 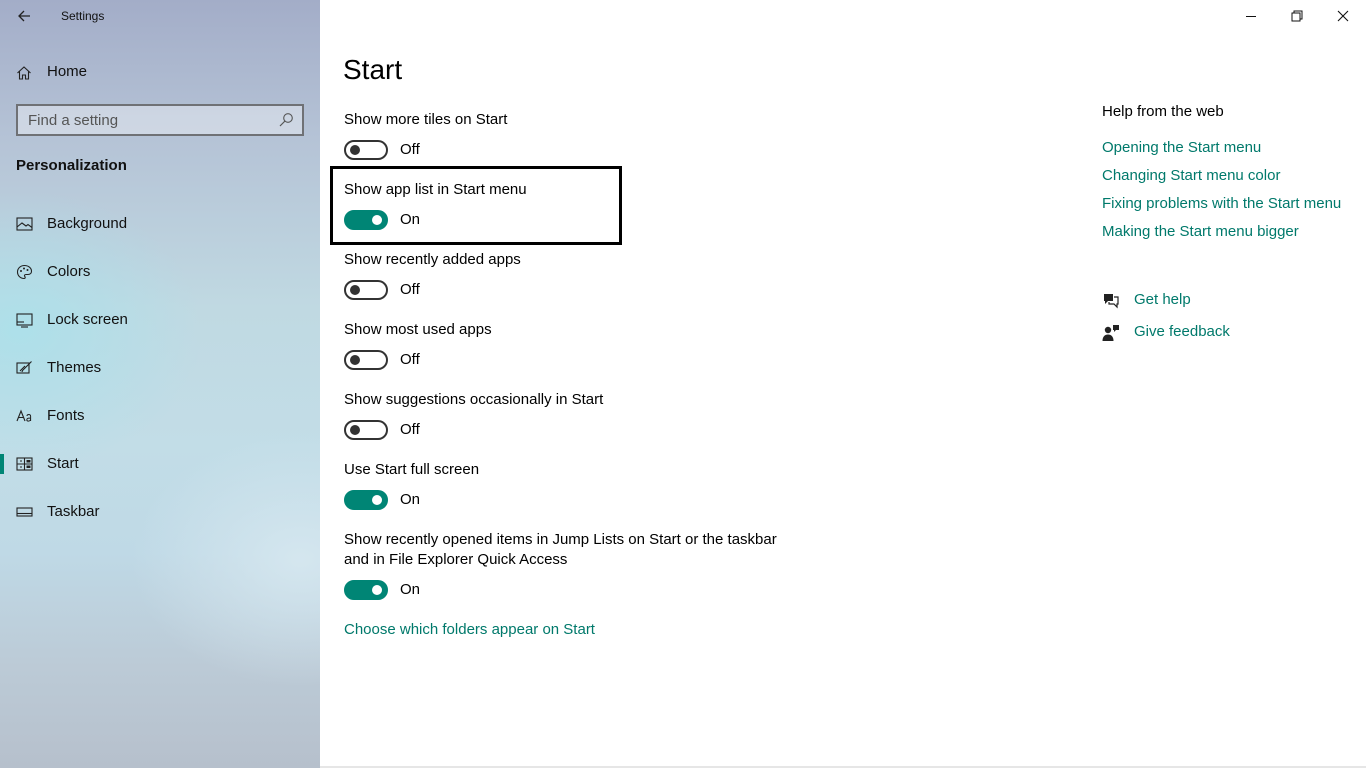 I want to click on setting-label-line2: and in File Explorer Quick Access, so click(x=456, y=559).